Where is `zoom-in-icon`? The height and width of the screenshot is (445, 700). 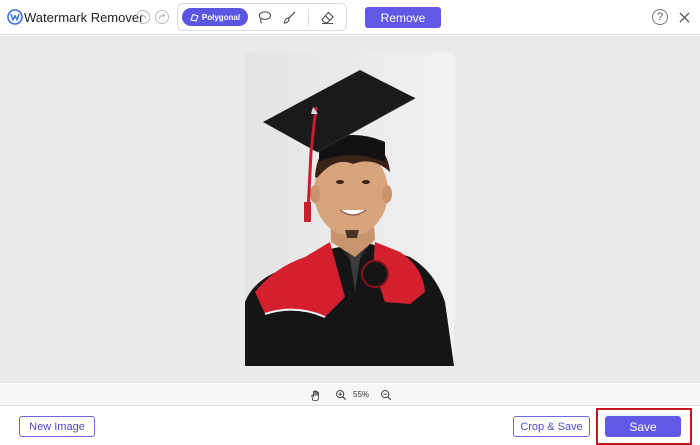
zoom-in-icon is located at coordinates (341, 395).